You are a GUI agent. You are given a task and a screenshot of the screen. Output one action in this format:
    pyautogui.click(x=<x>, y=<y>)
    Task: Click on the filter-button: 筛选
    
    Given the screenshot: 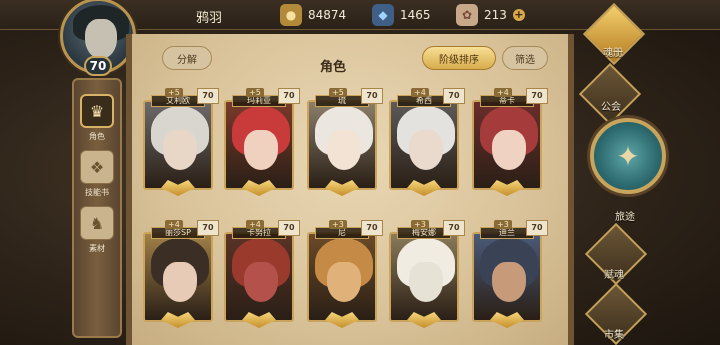 What is the action you would take?
    pyautogui.click(x=525, y=58)
    